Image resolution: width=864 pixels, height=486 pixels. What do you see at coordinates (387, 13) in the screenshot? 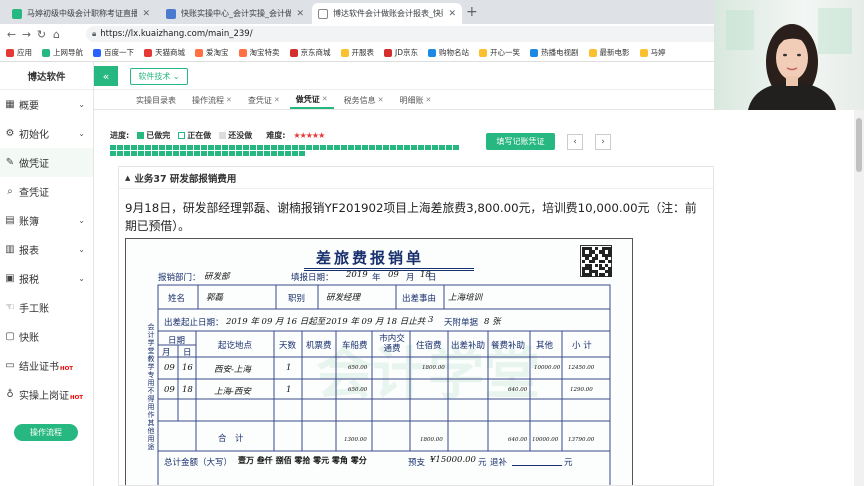
I see `browser-tab-active: 博达软件会计做账会计报表_快账 ✕` at bounding box center [387, 13].